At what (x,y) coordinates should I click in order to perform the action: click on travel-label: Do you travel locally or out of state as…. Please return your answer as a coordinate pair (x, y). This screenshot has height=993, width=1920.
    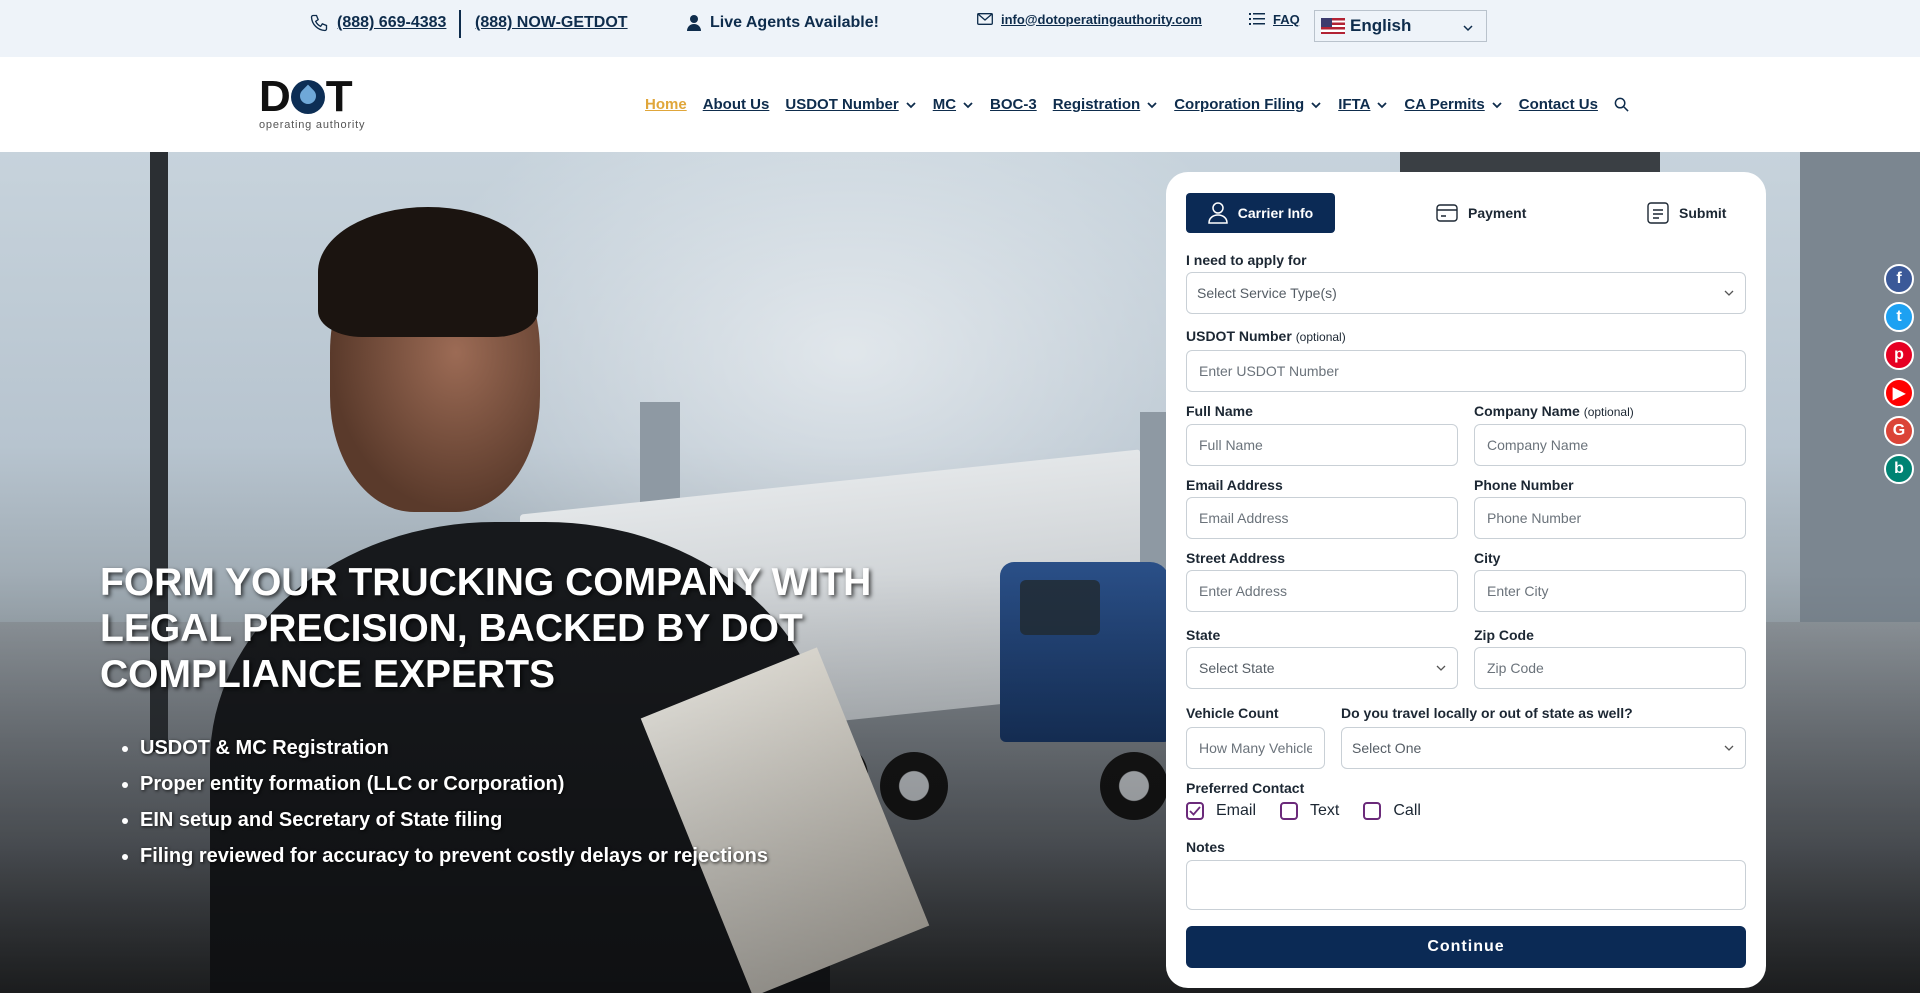
    Looking at the image, I should click on (1487, 713).